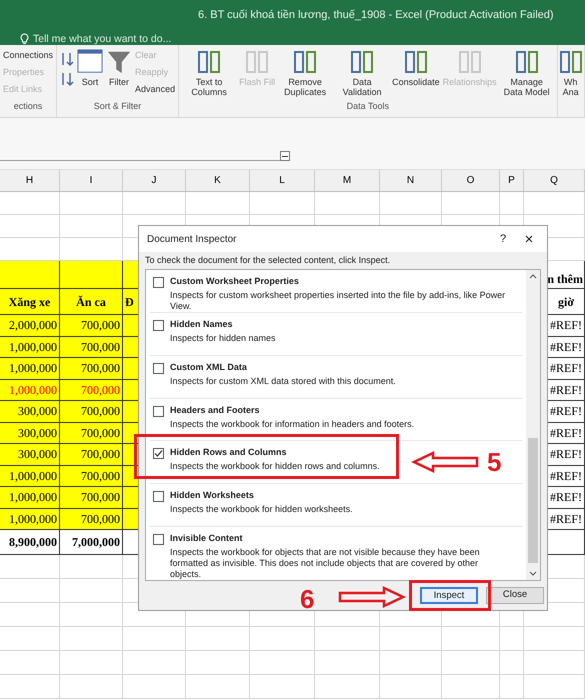 This screenshot has width=585, height=700. I want to click on ribbon-button: Text to Columns, so click(209, 73).